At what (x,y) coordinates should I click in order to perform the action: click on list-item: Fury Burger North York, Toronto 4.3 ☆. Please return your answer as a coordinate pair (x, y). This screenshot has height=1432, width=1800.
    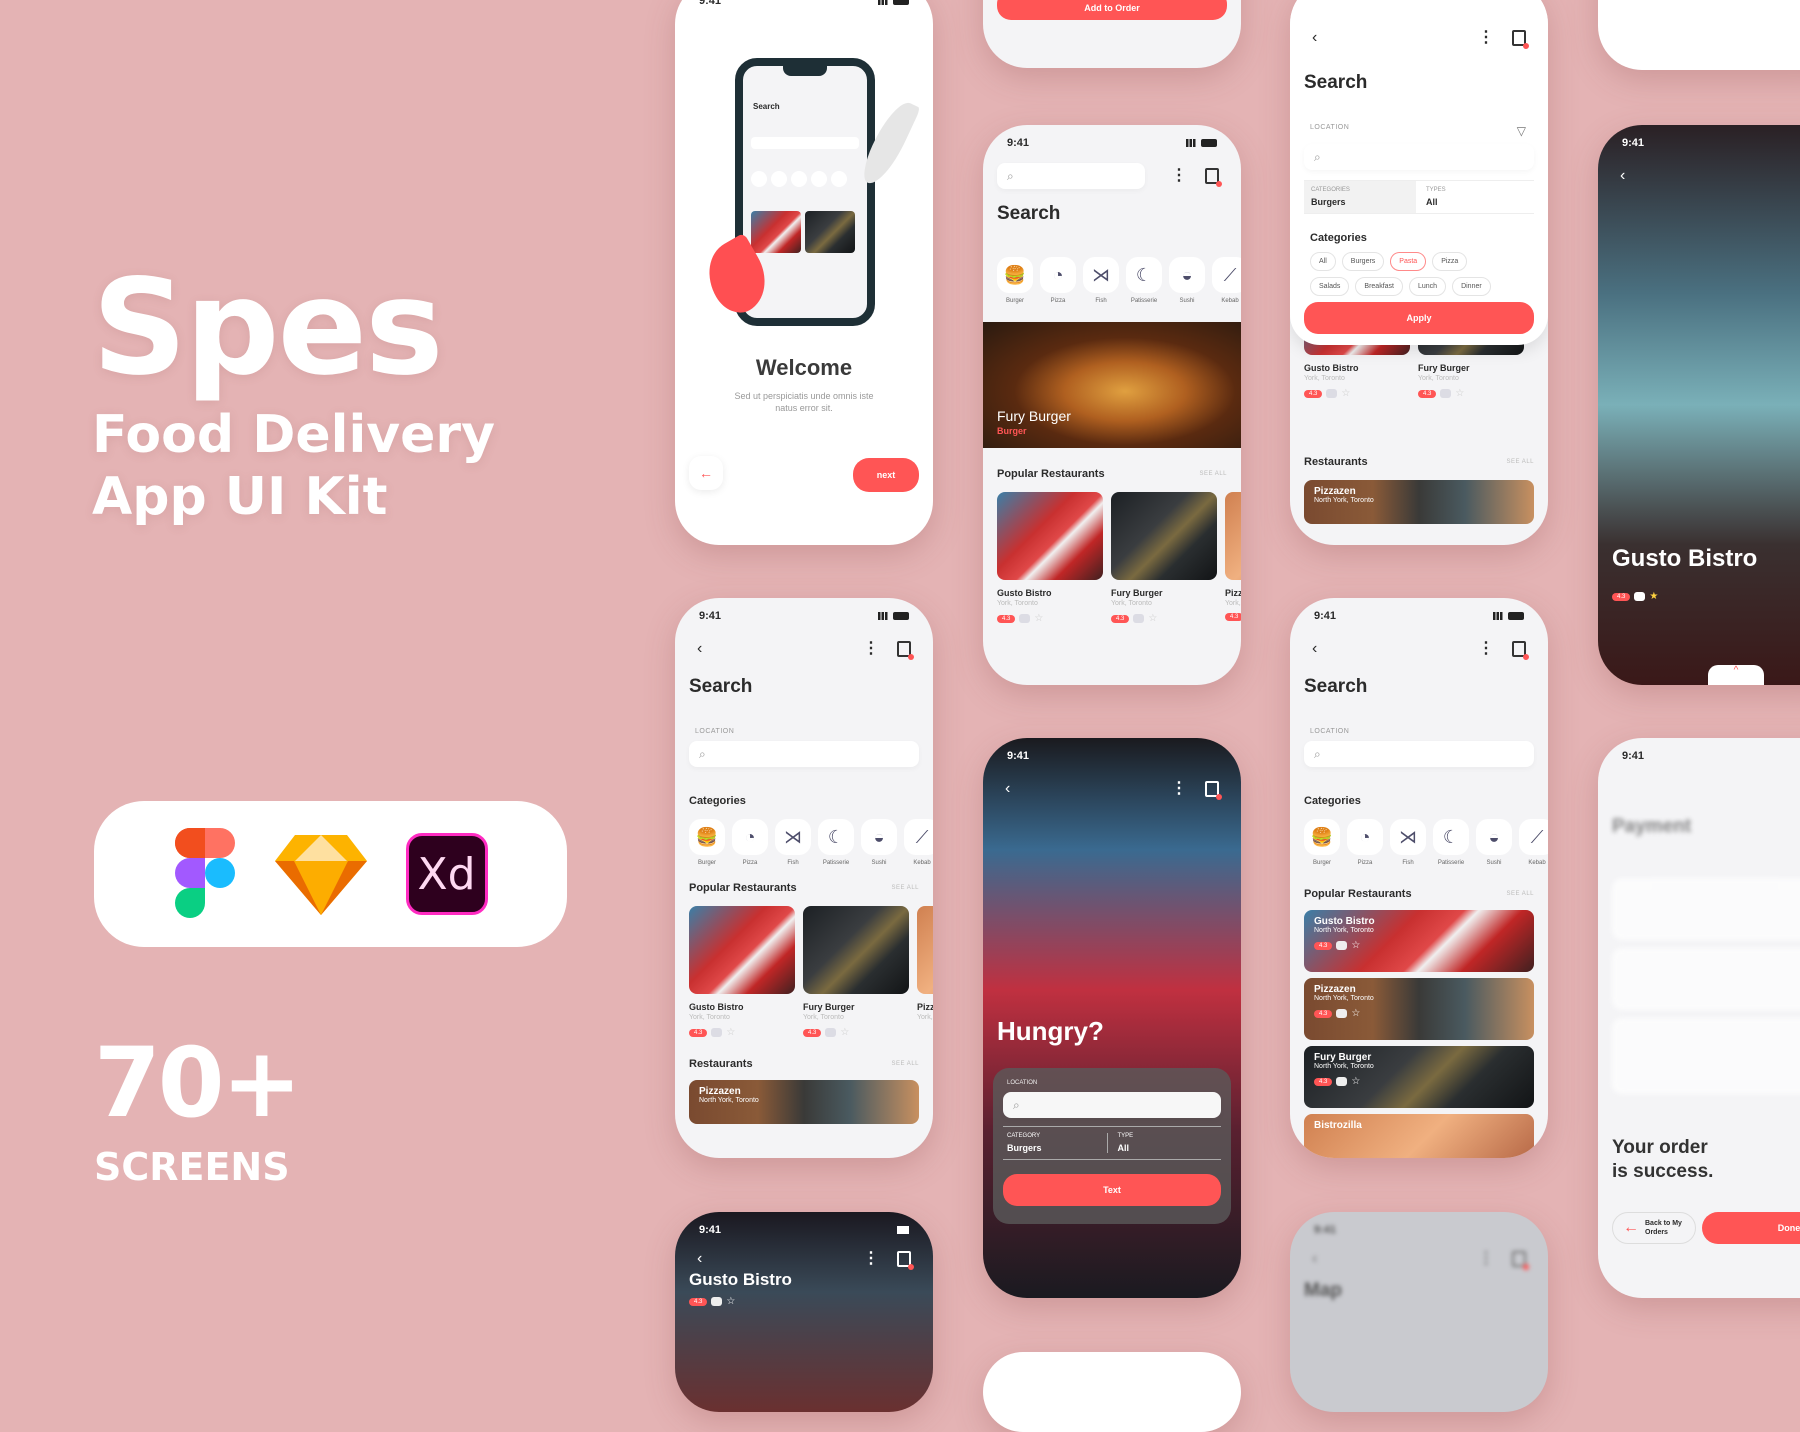
    Looking at the image, I should click on (1419, 1077).